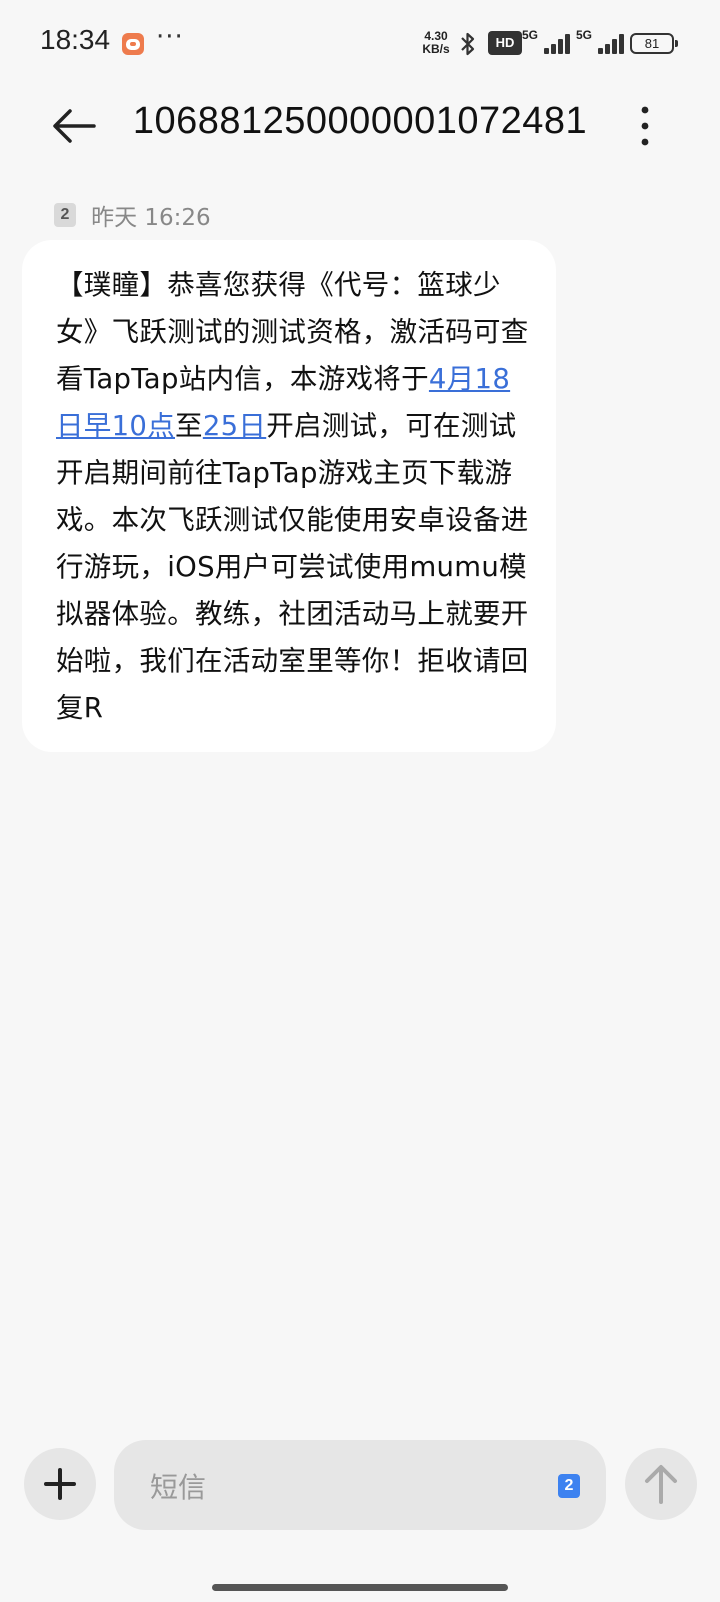 This screenshot has height=1602, width=720. What do you see at coordinates (234, 426) in the screenshot?
I see `date-link: 25日` at bounding box center [234, 426].